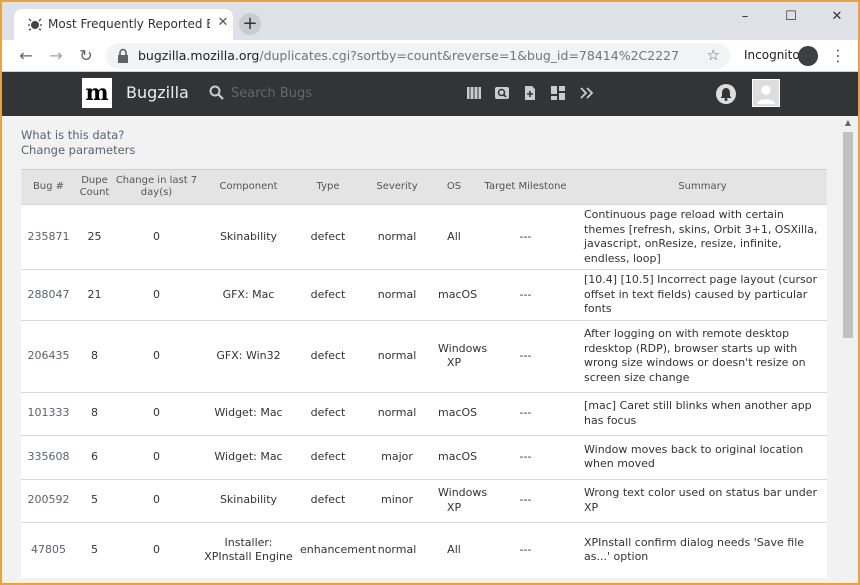 The width and height of the screenshot is (860, 585). Describe the element at coordinates (94, 237) in the screenshot. I see `dupe-count: 25` at that location.